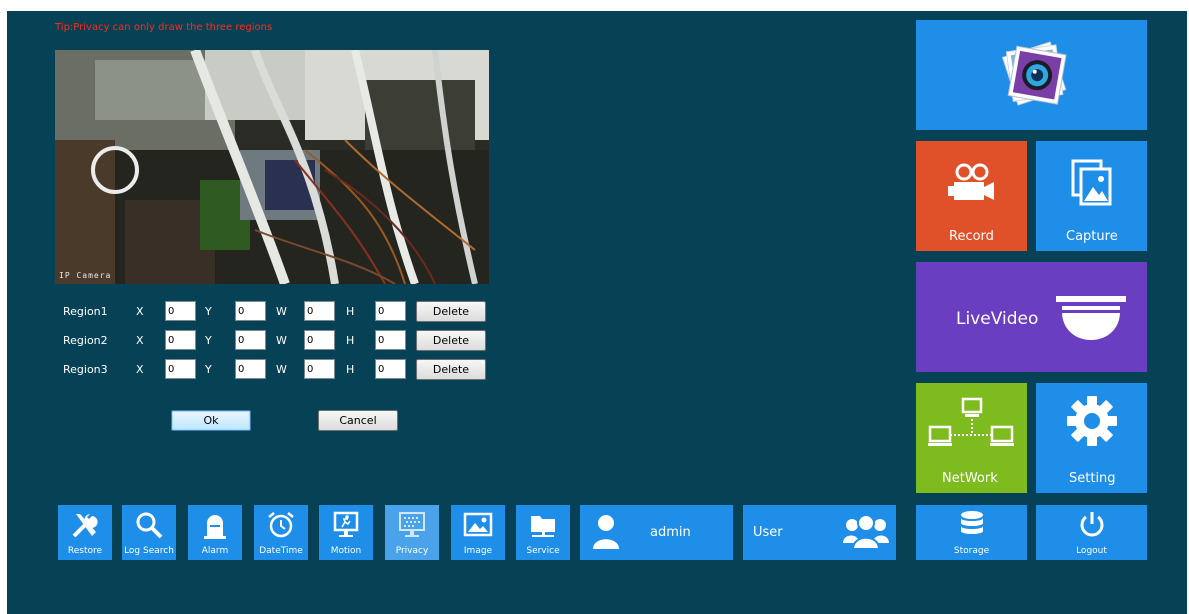 The image size is (1189, 614). Describe the element at coordinates (971, 551) in the screenshot. I see `storage-label: Storage` at that location.